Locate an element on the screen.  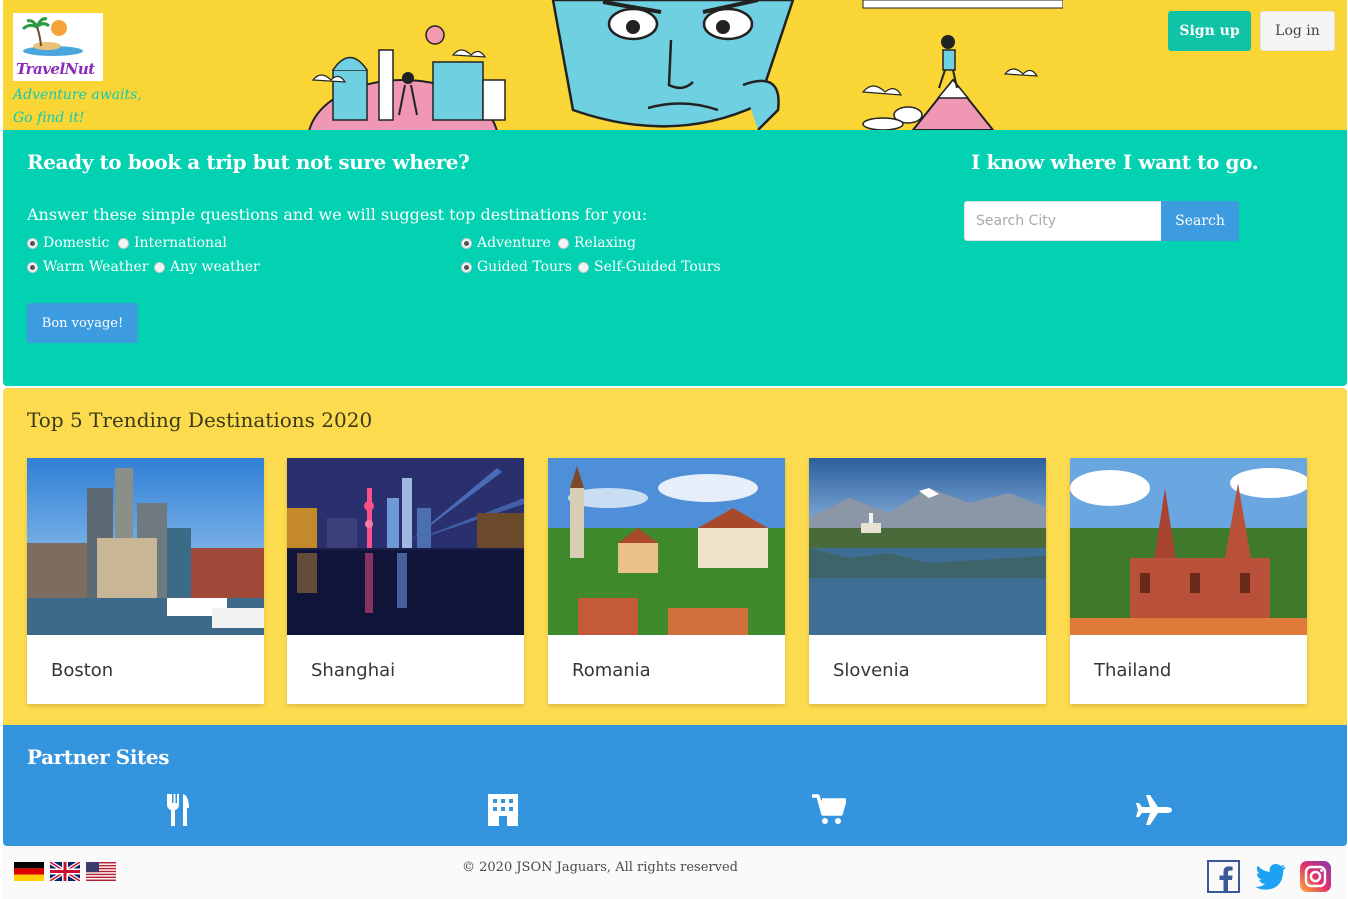
logo: TravelNut is located at coordinates (58, 47).